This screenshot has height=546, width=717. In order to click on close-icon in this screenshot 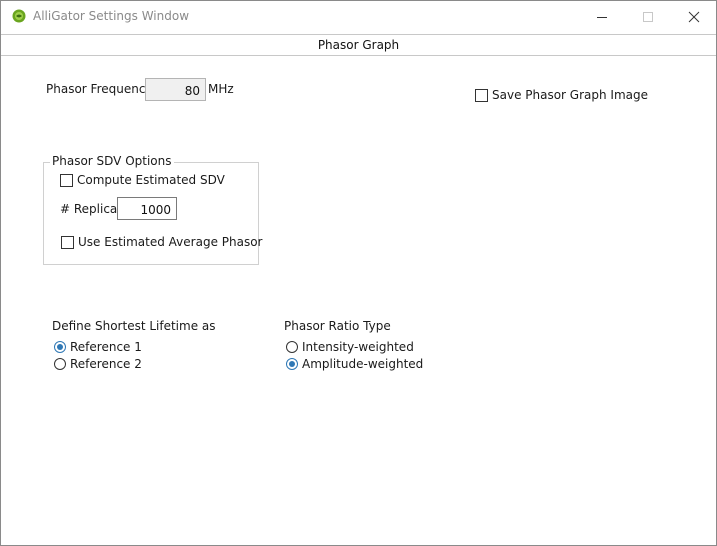, I will do `click(694, 17)`.